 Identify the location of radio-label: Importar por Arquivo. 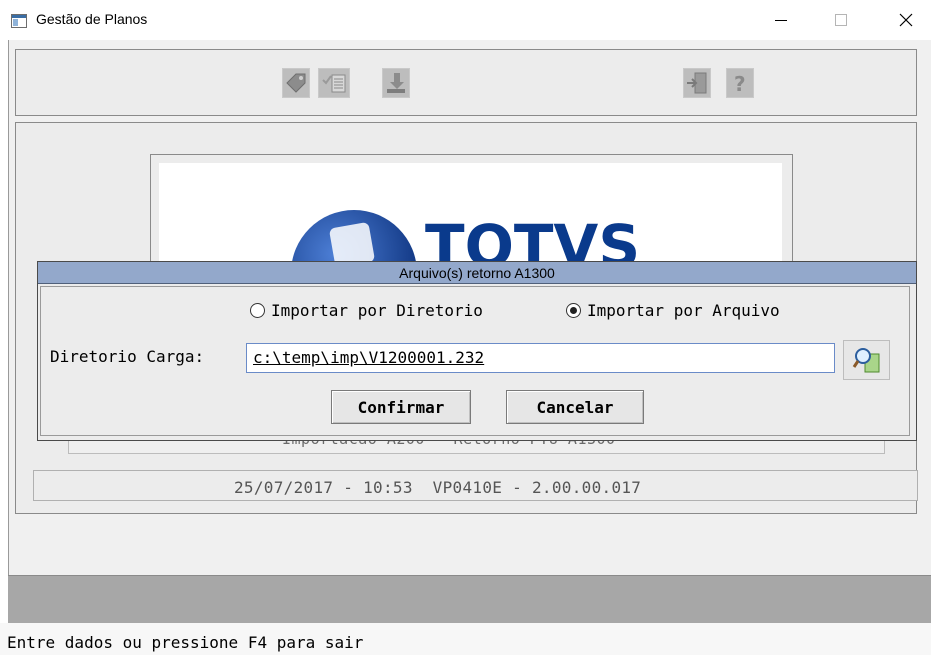
(683, 310).